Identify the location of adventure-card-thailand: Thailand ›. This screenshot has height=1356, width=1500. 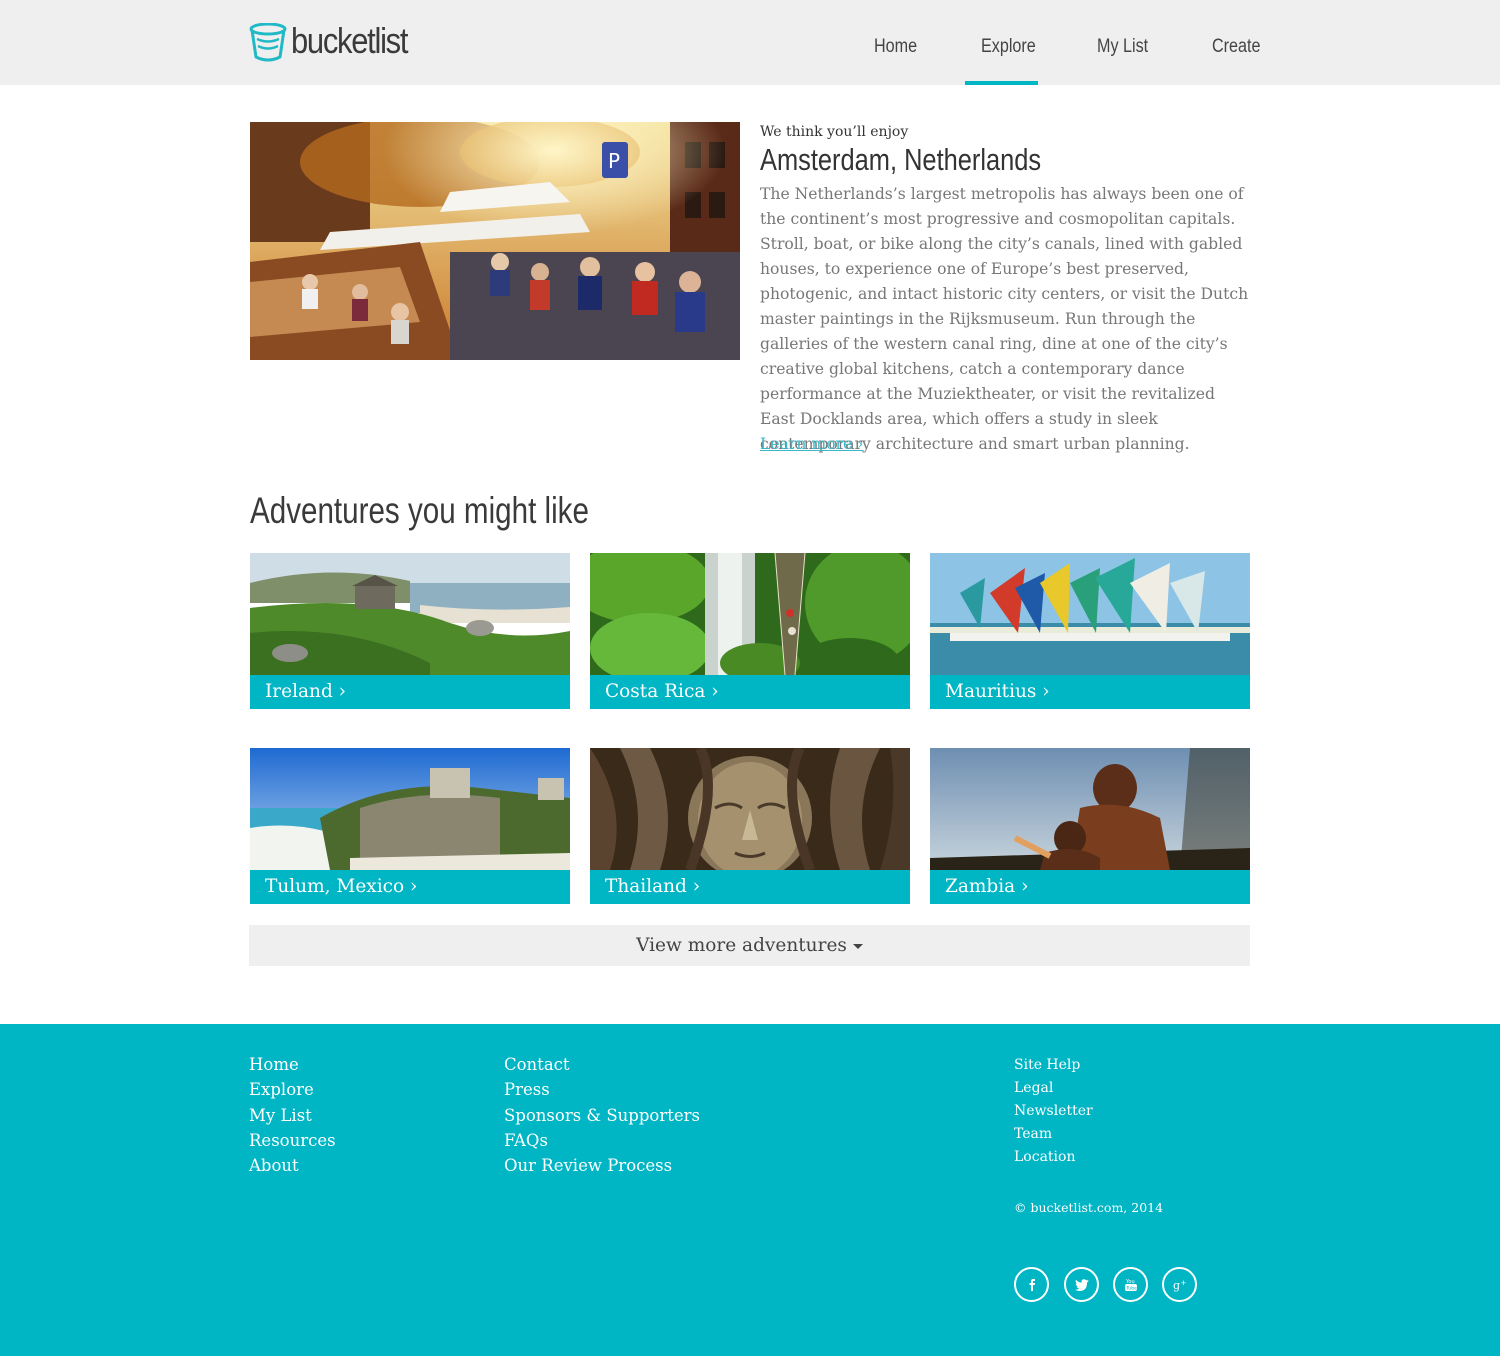
(750, 826).